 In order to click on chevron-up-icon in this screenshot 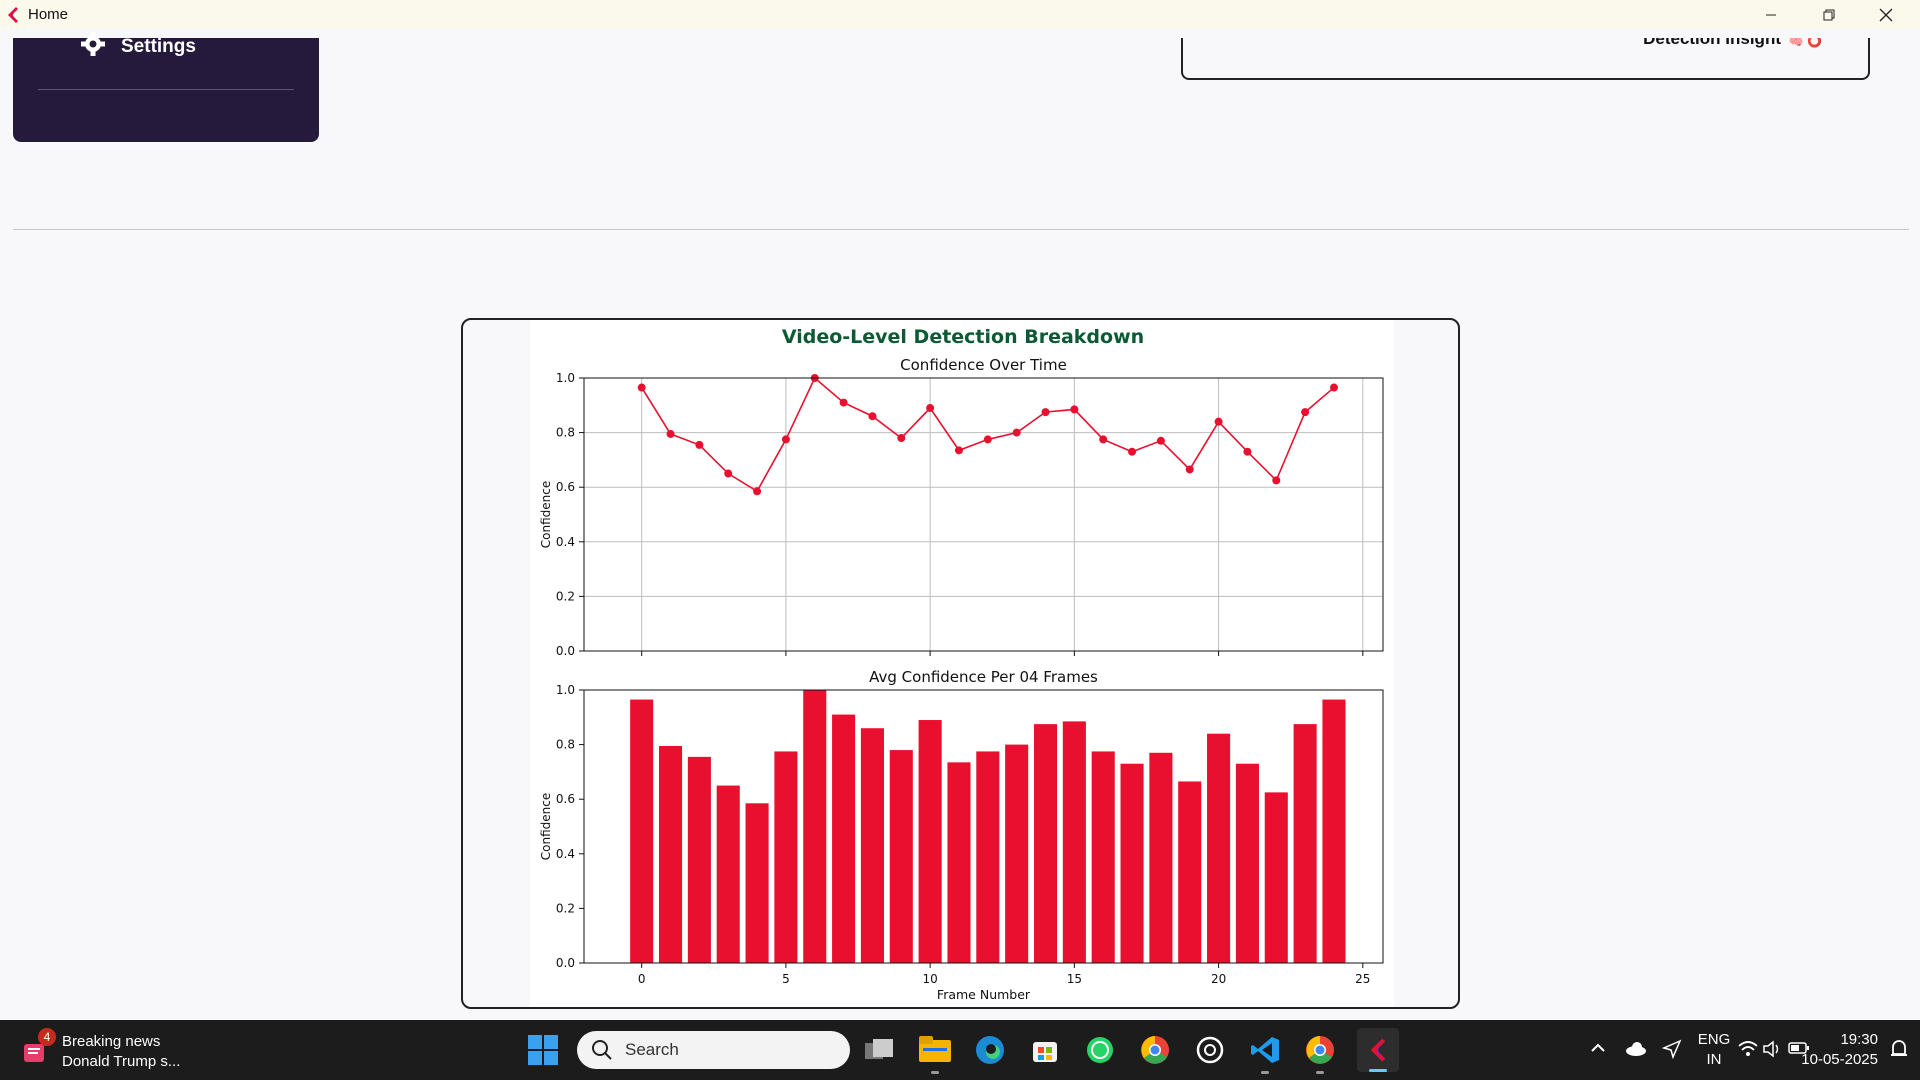, I will do `click(1598, 1048)`.